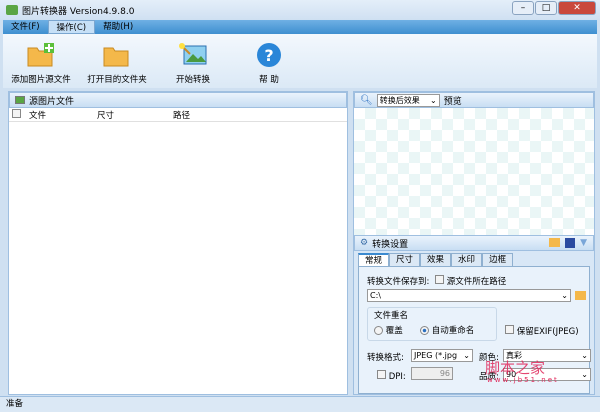  What do you see at coordinates (25, 27) in the screenshot?
I see `menu-file: 文件(F)` at bounding box center [25, 27].